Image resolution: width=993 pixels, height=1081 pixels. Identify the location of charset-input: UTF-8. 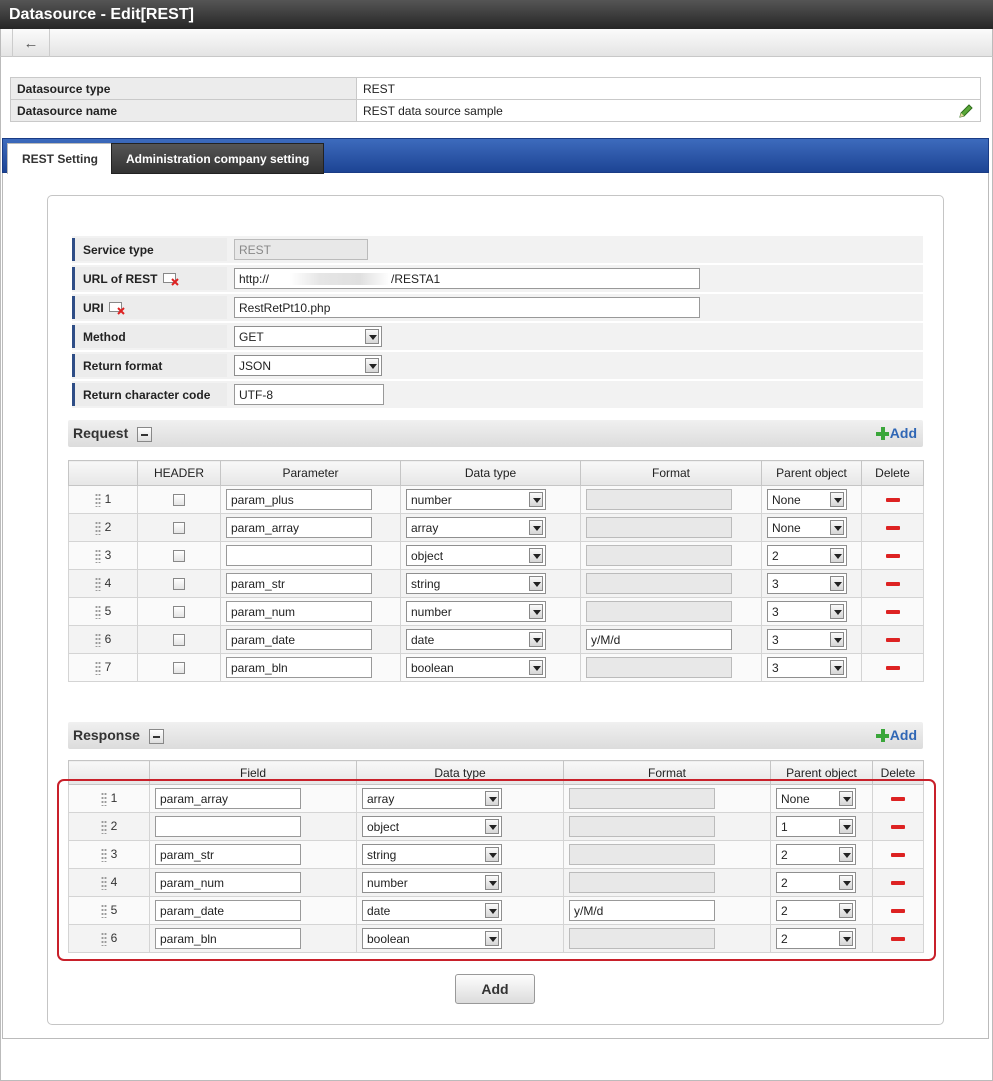
(309, 394).